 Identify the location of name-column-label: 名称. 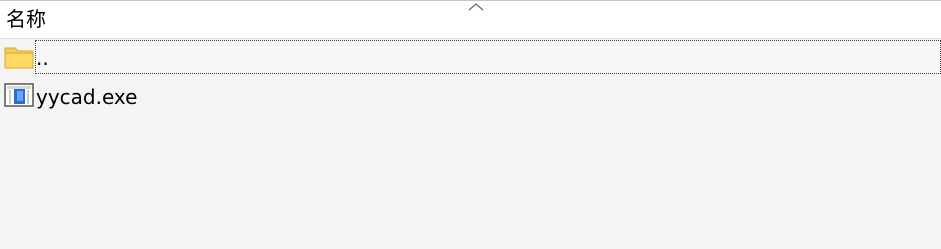
(26, 19).